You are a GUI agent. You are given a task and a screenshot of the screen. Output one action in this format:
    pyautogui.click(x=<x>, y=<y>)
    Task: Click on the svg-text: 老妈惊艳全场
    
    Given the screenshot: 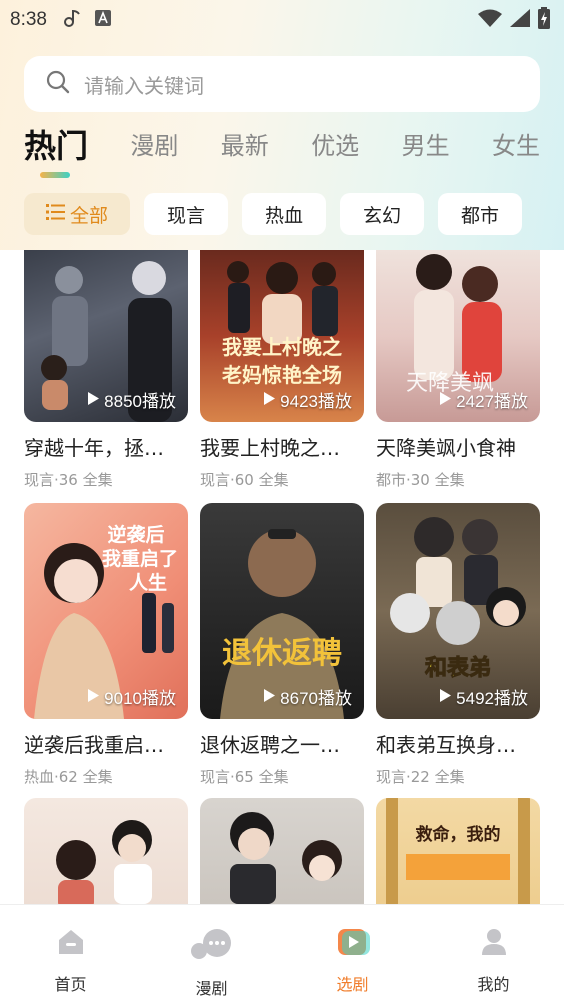 What is the action you would take?
    pyautogui.click(x=282, y=375)
    